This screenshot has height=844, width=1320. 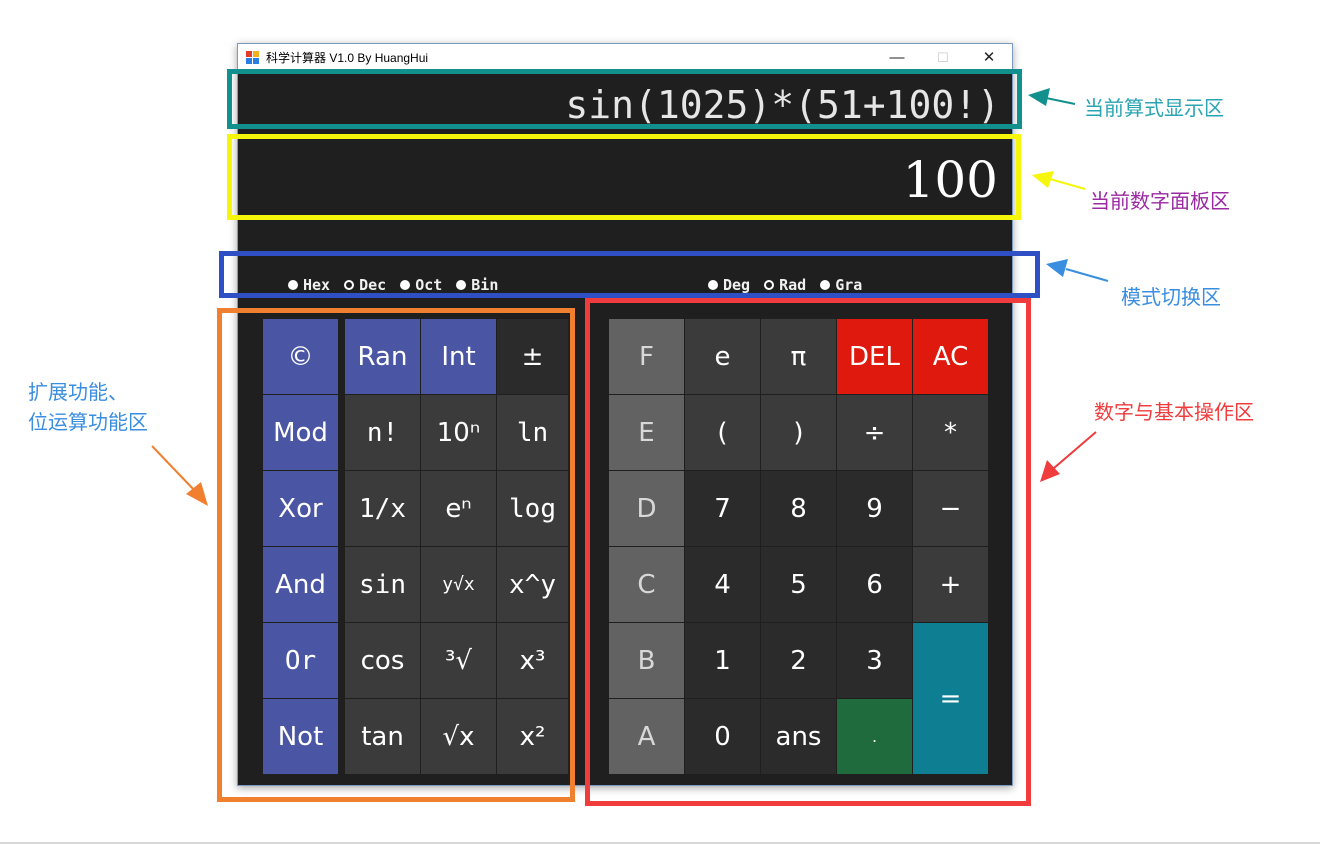 I want to click on basic-area-caption: 数字与基本操作区, so click(x=1174, y=412).